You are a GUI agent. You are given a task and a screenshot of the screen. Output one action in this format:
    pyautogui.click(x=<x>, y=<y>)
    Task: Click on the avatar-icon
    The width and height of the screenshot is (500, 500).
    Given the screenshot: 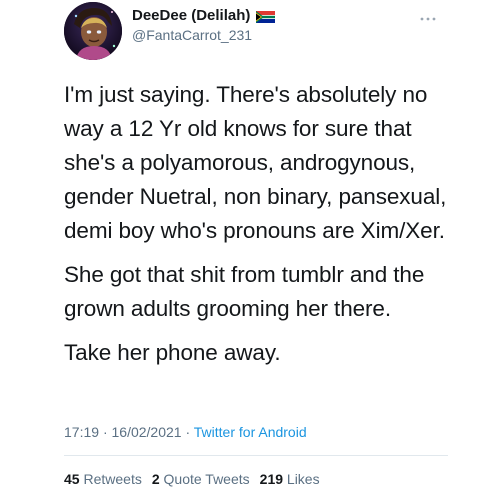 What is the action you would take?
    pyautogui.click(x=93, y=31)
    